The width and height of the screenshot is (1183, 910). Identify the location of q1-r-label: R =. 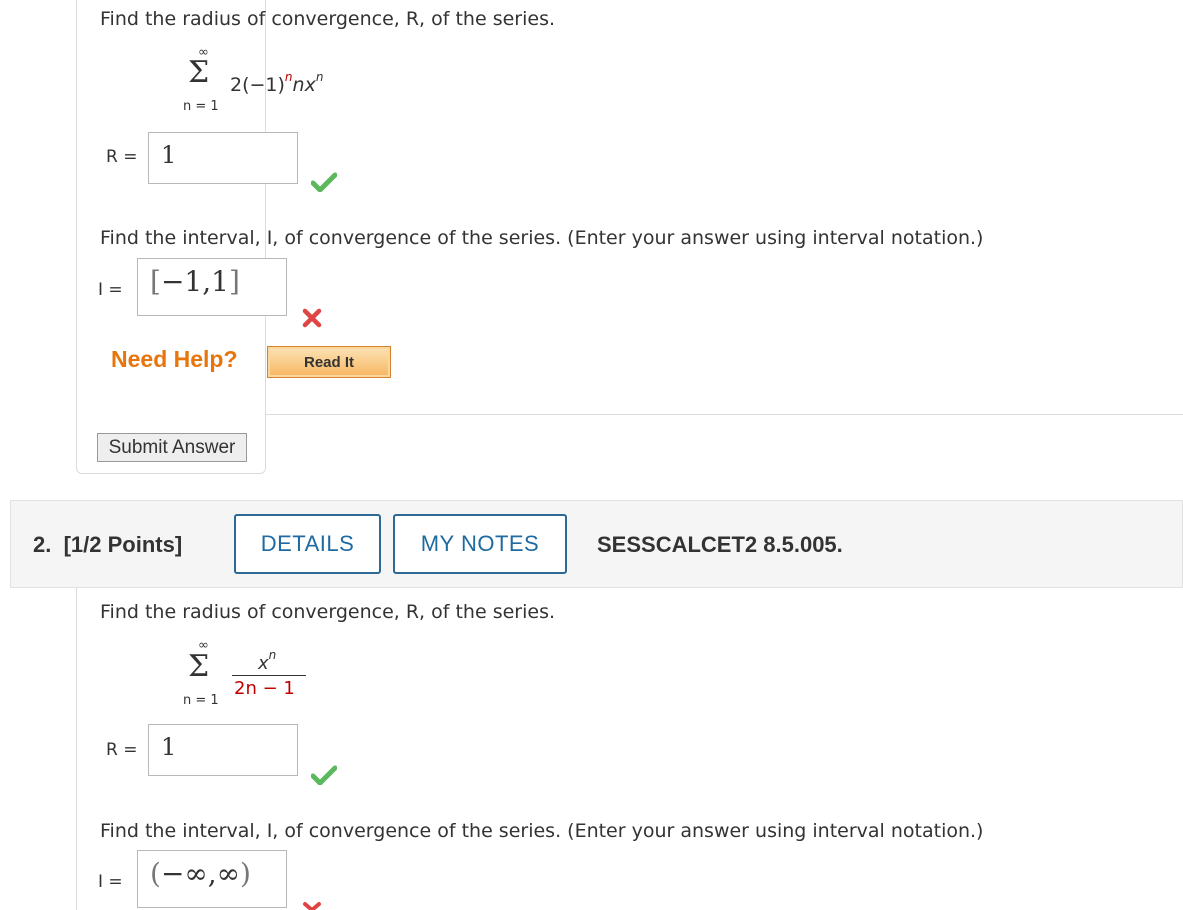
(122, 157).